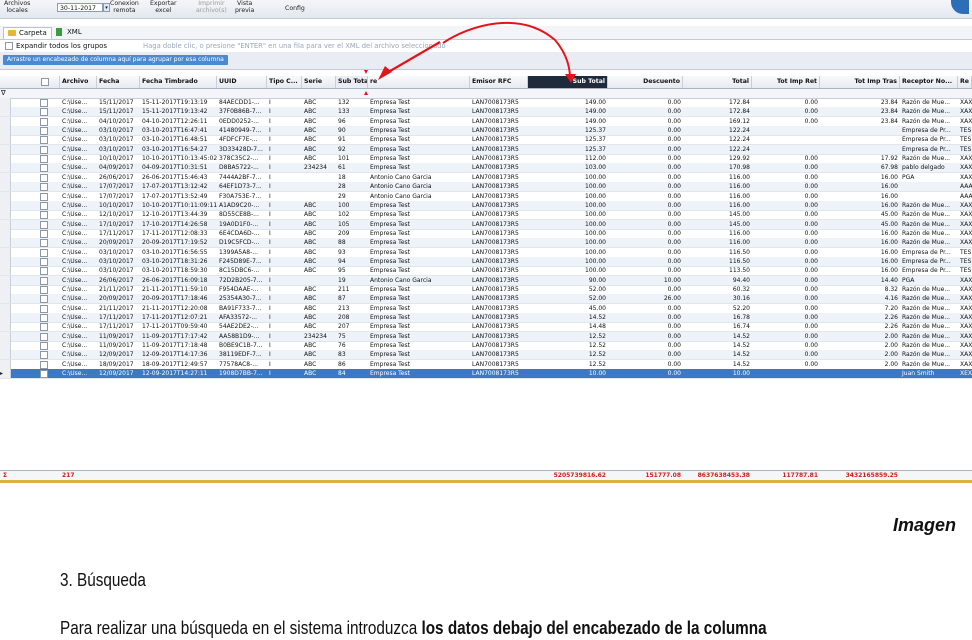 This screenshot has height=640, width=972. What do you see at coordinates (488, 482) in the screenshot?
I see `horizontal-scrollbar` at bounding box center [488, 482].